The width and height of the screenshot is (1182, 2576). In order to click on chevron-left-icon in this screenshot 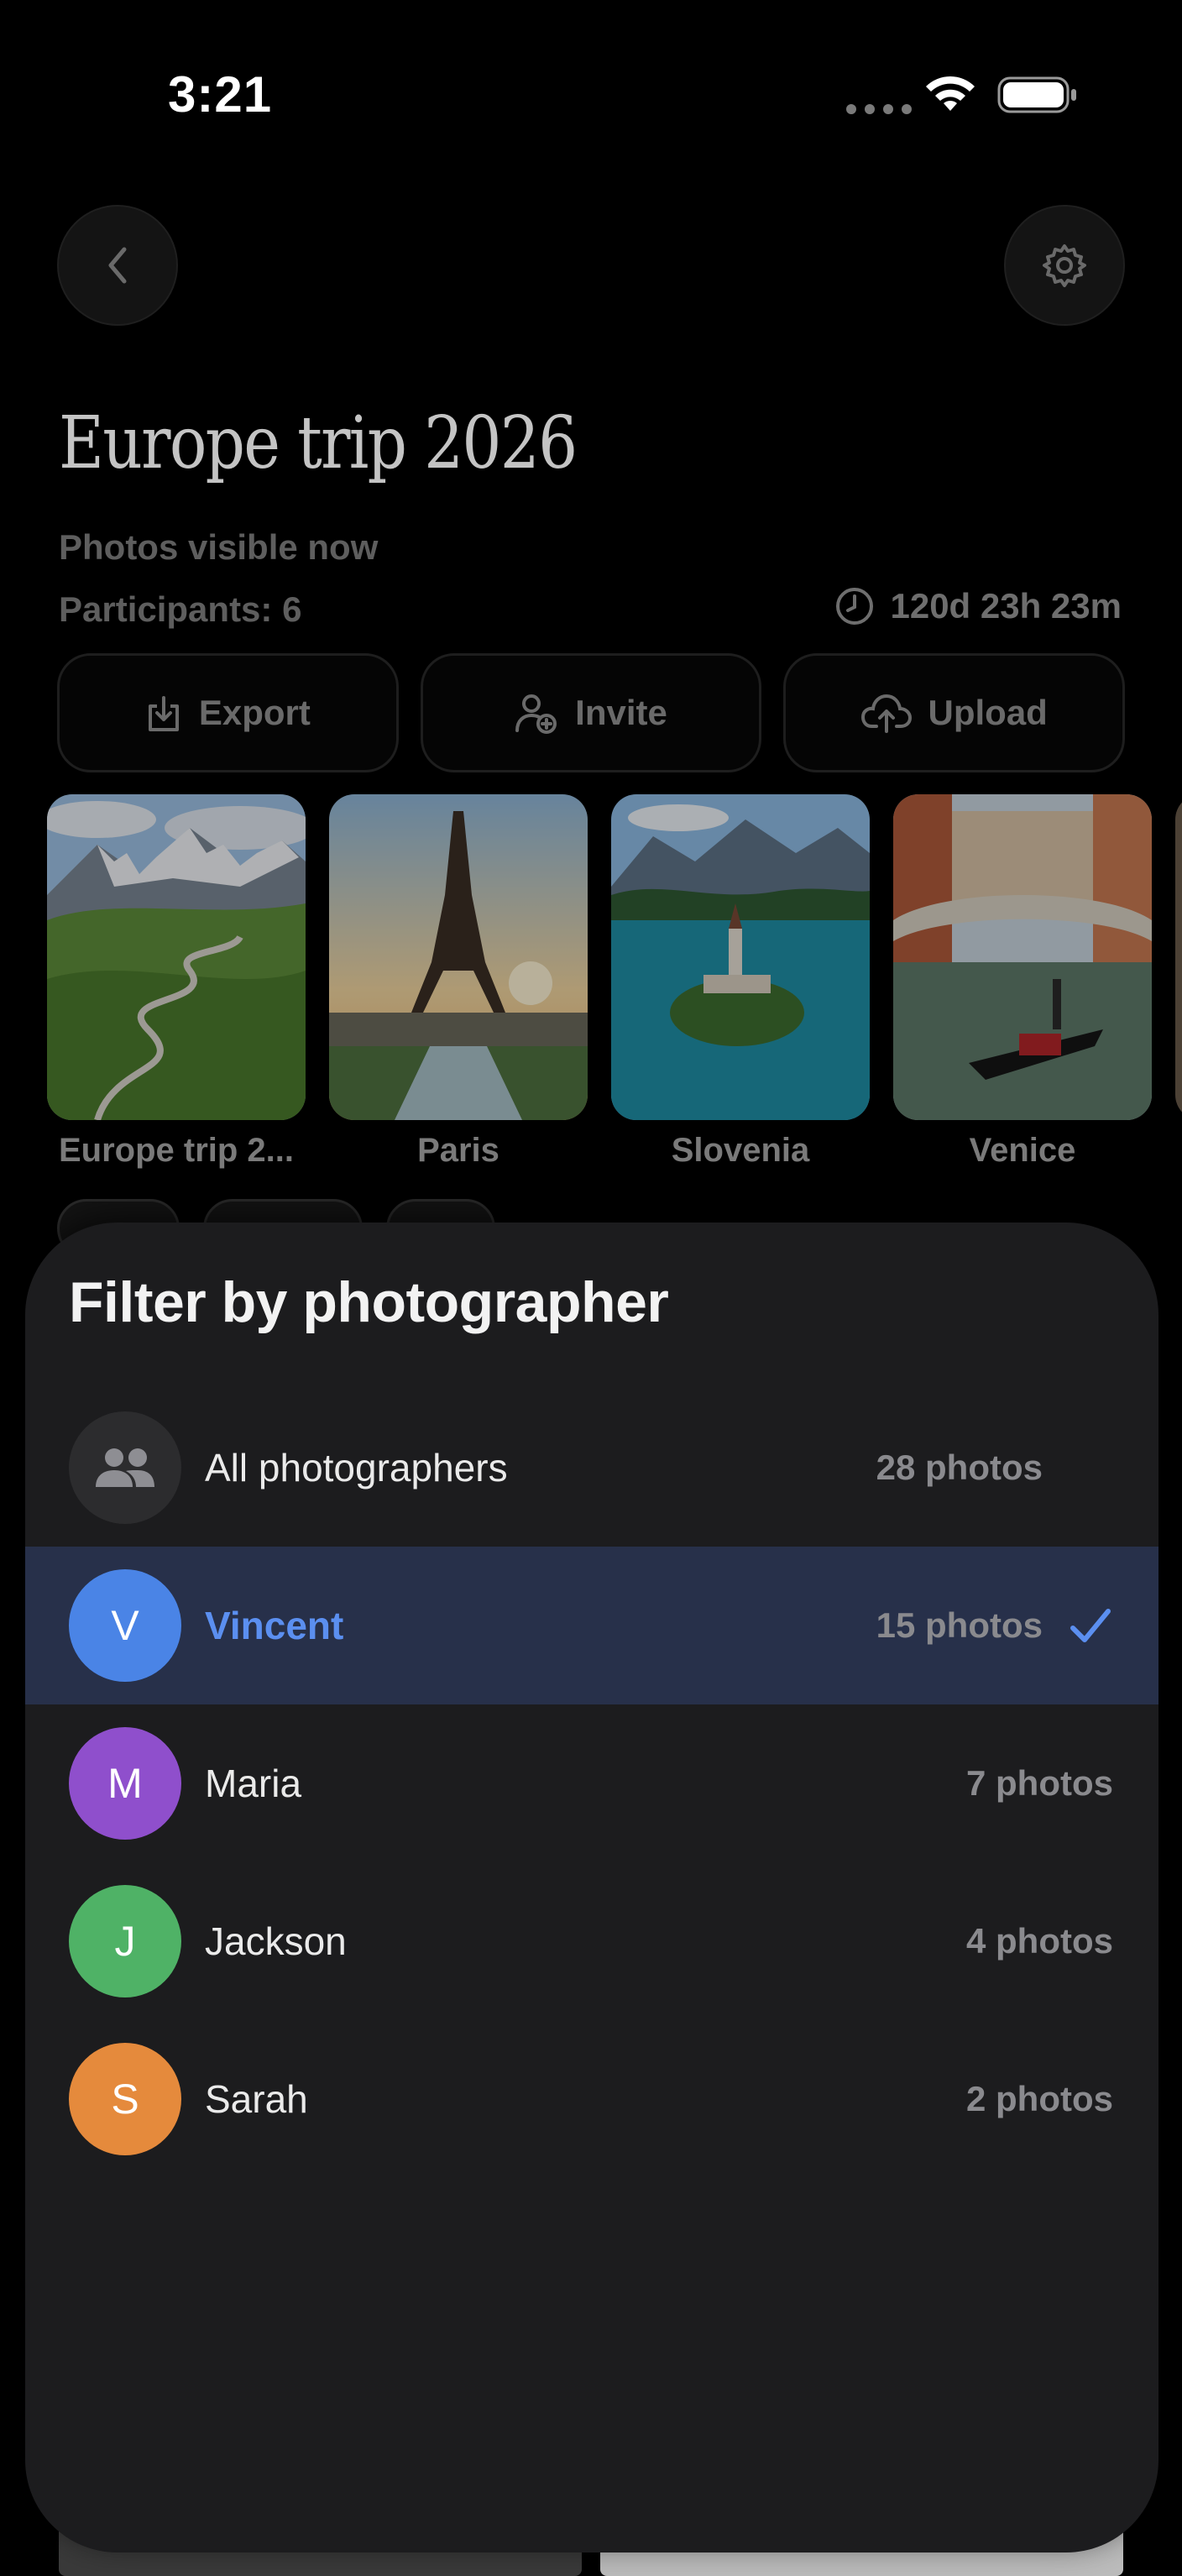, I will do `click(117, 265)`.